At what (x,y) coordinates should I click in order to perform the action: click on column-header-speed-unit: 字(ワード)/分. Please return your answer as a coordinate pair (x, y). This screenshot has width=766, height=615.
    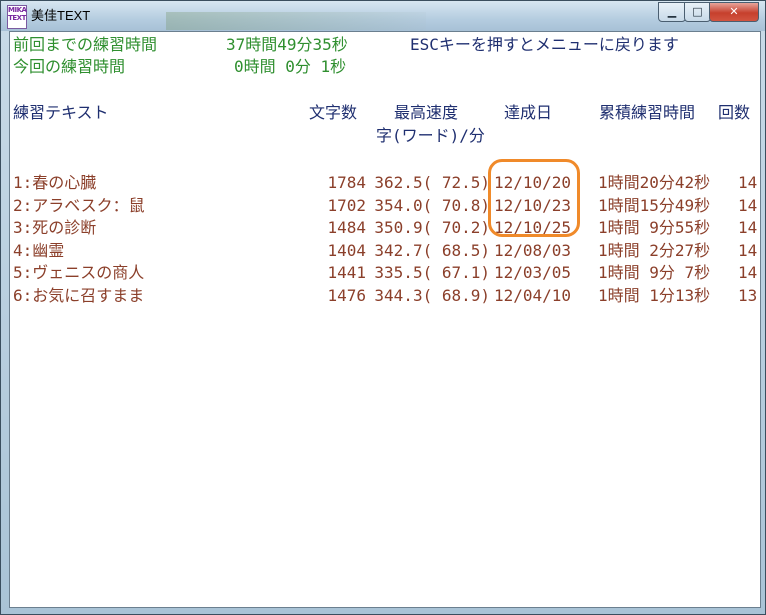
    Looking at the image, I should click on (430, 135).